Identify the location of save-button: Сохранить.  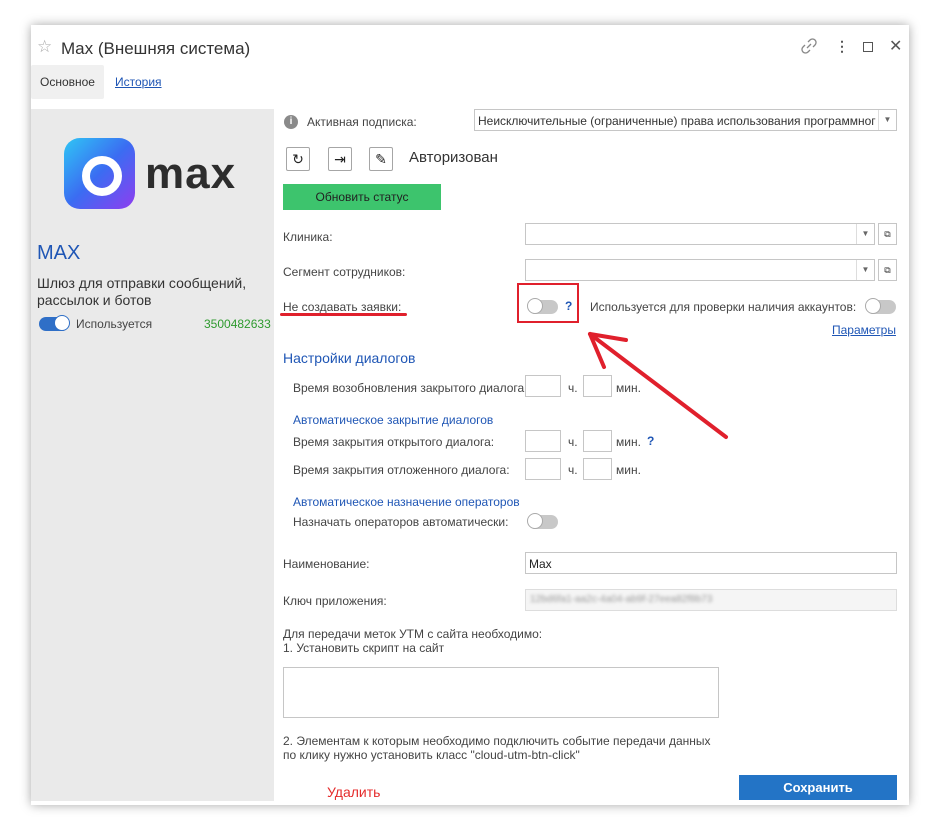
(818, 787).